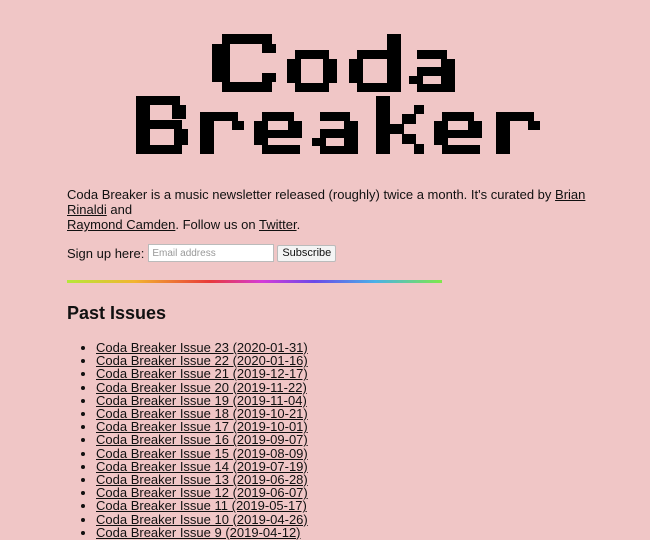 The height and width of the screenshot is (540, 650). Describe the element at coordinates (307, 253) in the screenshot. I see `subscribe-button: Subscribe` at that location.